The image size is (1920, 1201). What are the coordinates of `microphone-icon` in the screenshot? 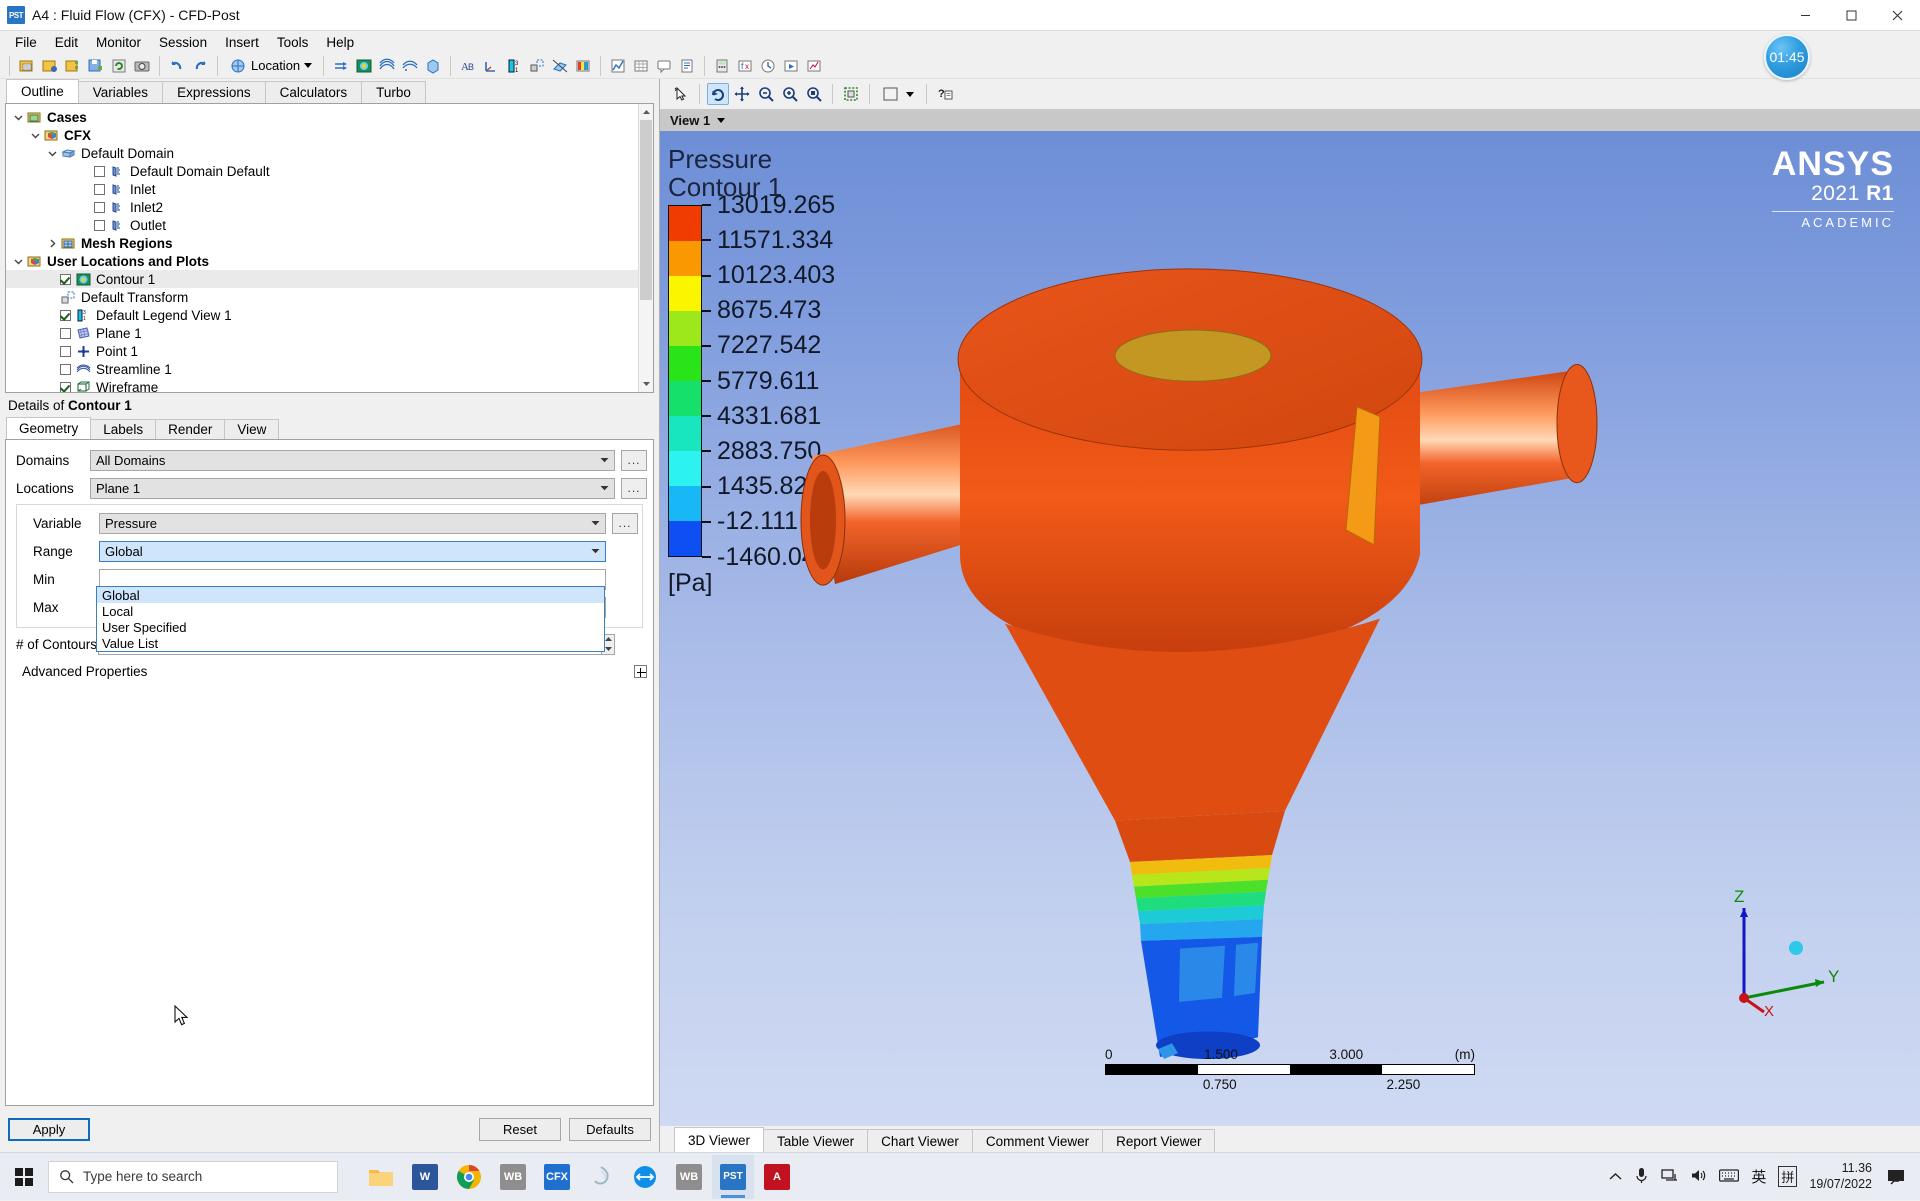 It's located at (1641, 1177).